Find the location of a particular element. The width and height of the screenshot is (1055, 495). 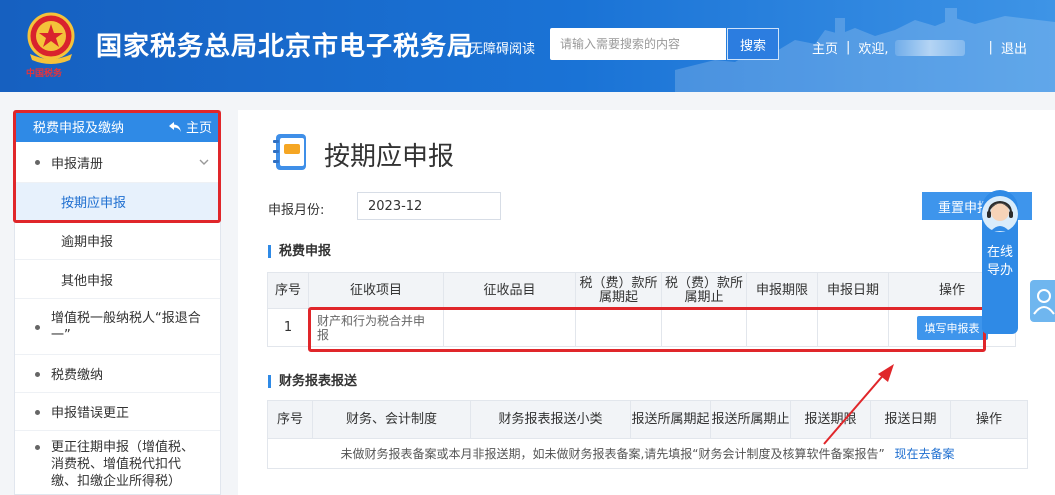

column-header: 税（费）款所属期起 is located at coordinates (618, 290).